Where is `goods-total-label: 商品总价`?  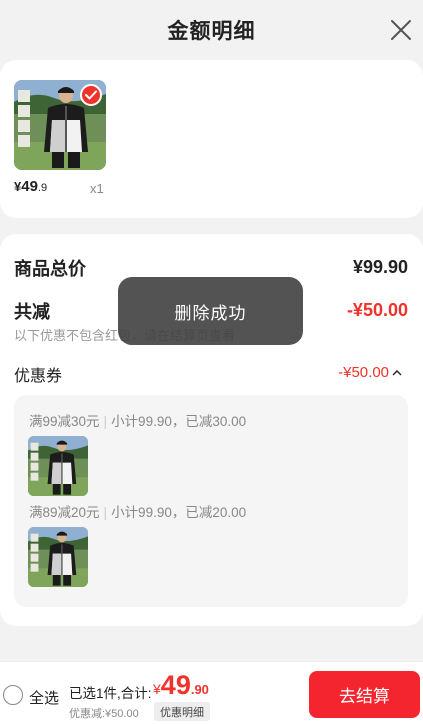
goods-total-label: 商品总价 is located at coordinates (50, 269).